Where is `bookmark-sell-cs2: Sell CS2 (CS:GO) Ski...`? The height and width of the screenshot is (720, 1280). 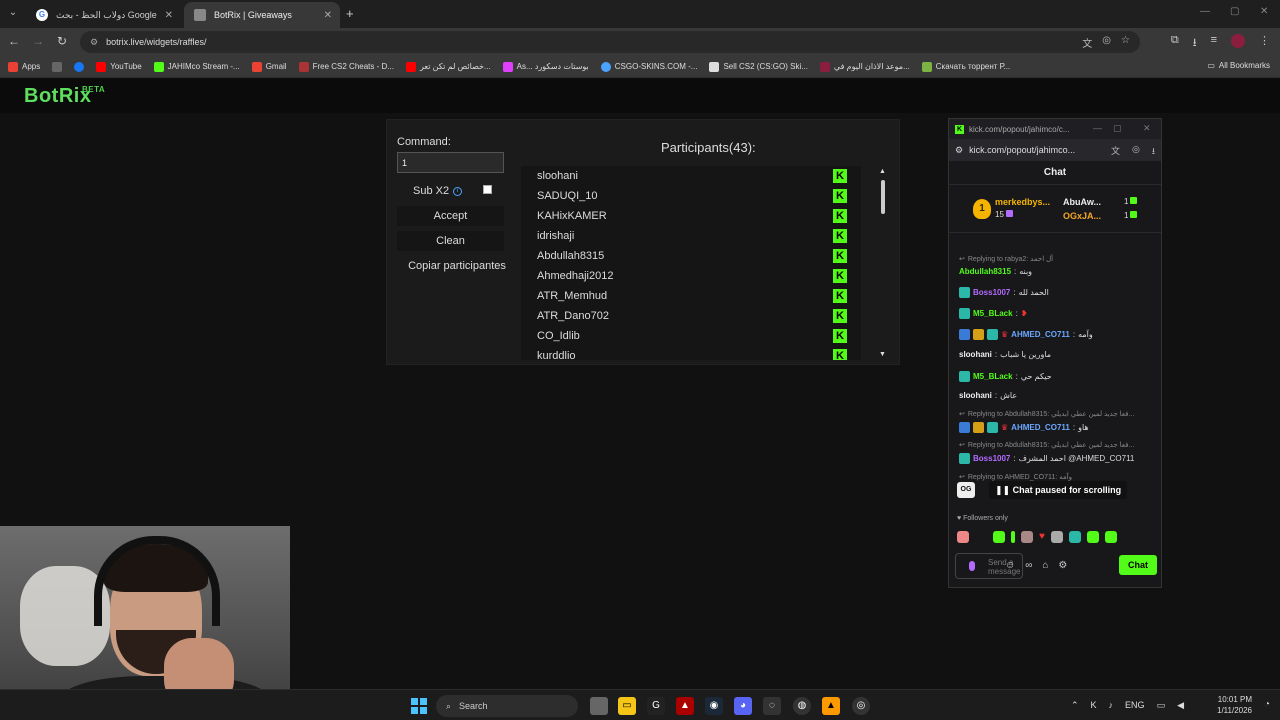 bookmark-sell-cs2: Sell CS2 (CS:GO) Ski... is located at coordinates (758, 66).